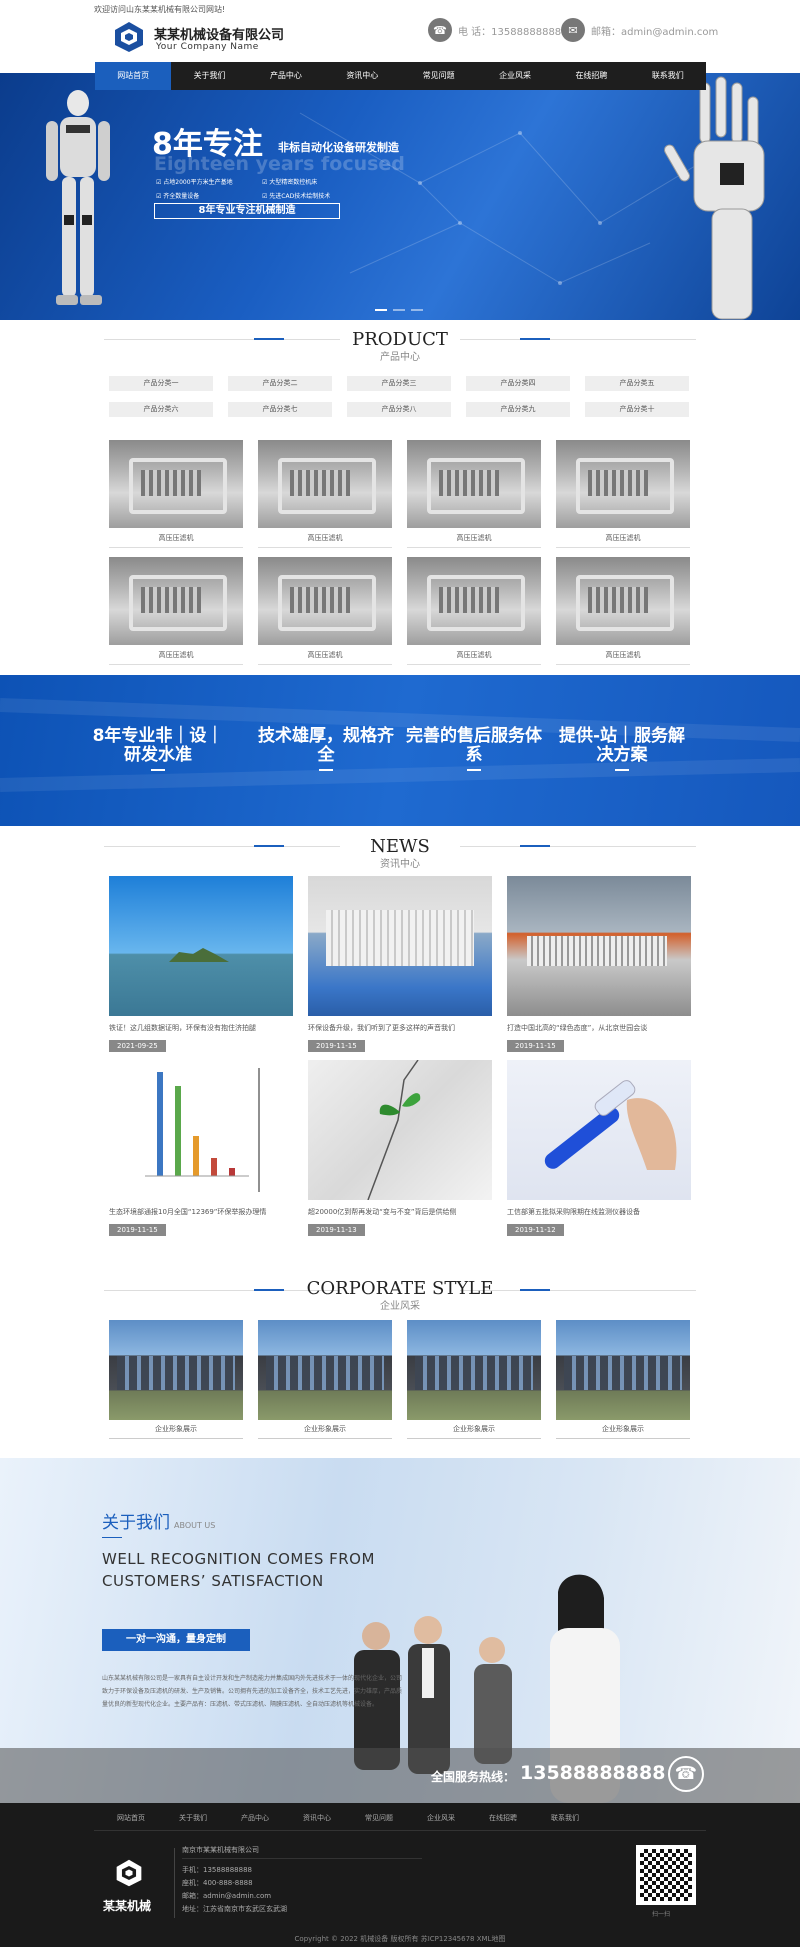 The width and height of the screenshot is (800, 1947). I want to click on category-tab: 产品分类十, so click(637, 409).